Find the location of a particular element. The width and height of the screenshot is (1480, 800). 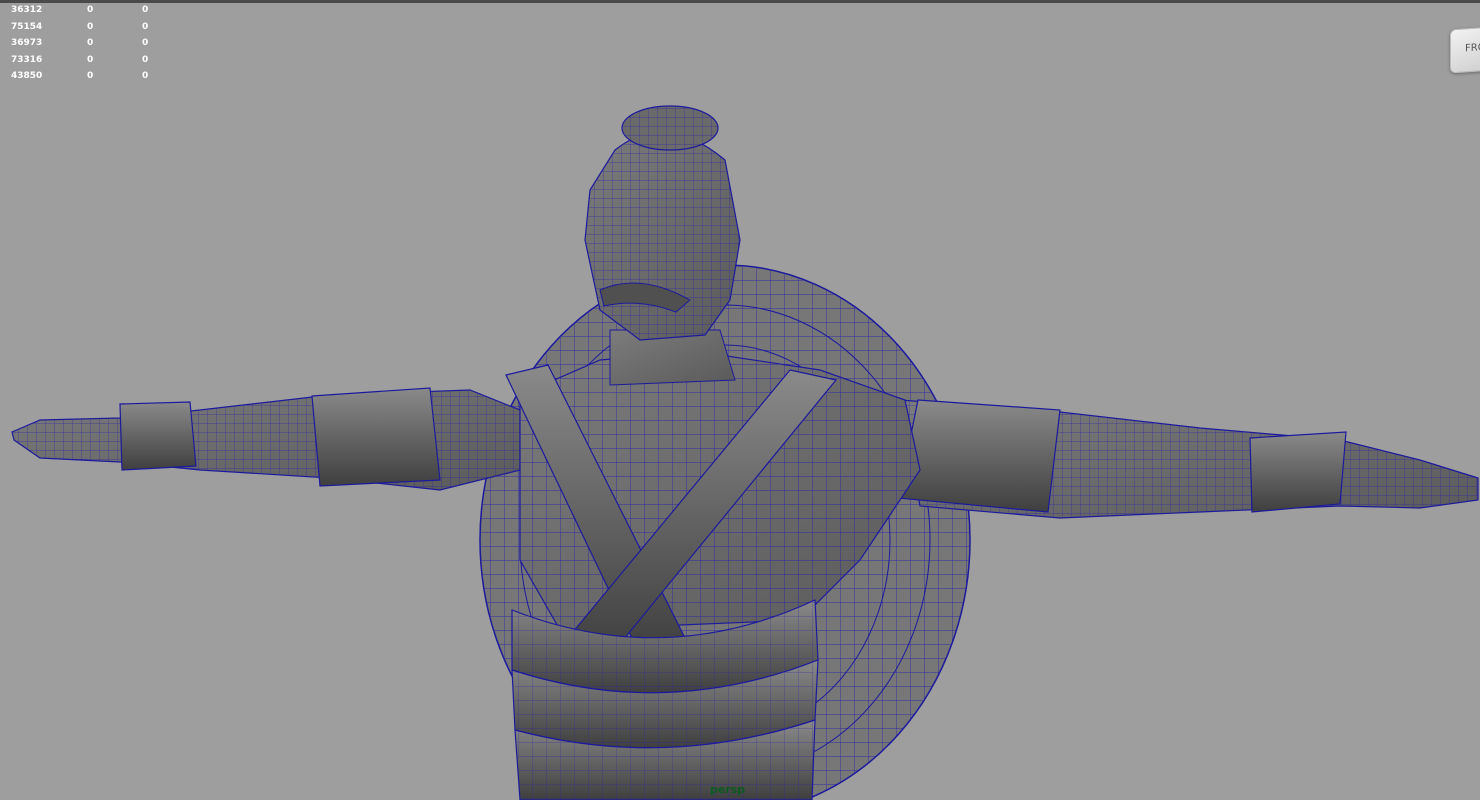

hud-row: 75154 0 0 is located at coordinates (79, 27).